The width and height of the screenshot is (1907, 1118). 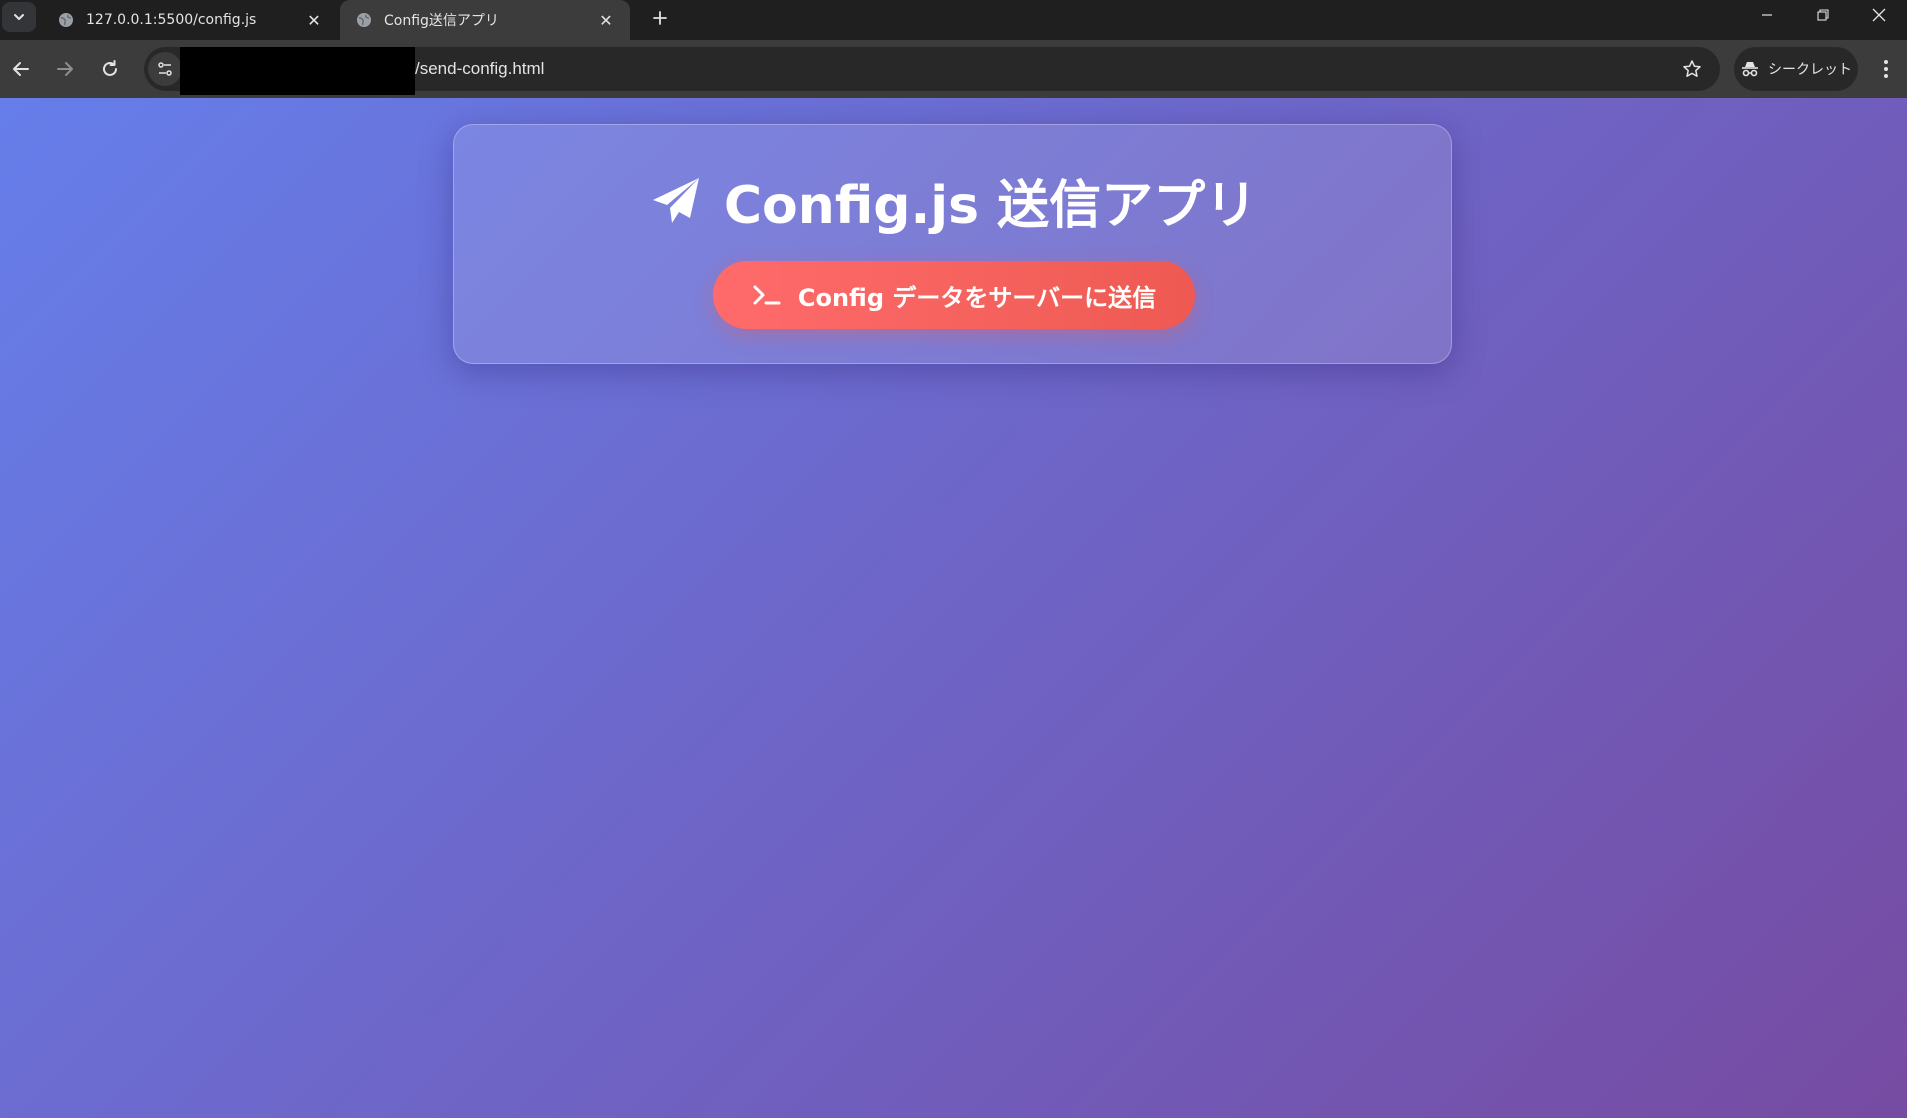 I want to click on incognito-indicator: シークレット, so click(x=1796, y=69).